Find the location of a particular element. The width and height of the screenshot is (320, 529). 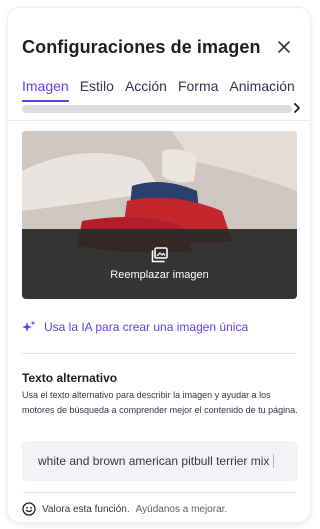

feedback-link: Ayúdanos a mejorar. is located at coordinates (182, 509).